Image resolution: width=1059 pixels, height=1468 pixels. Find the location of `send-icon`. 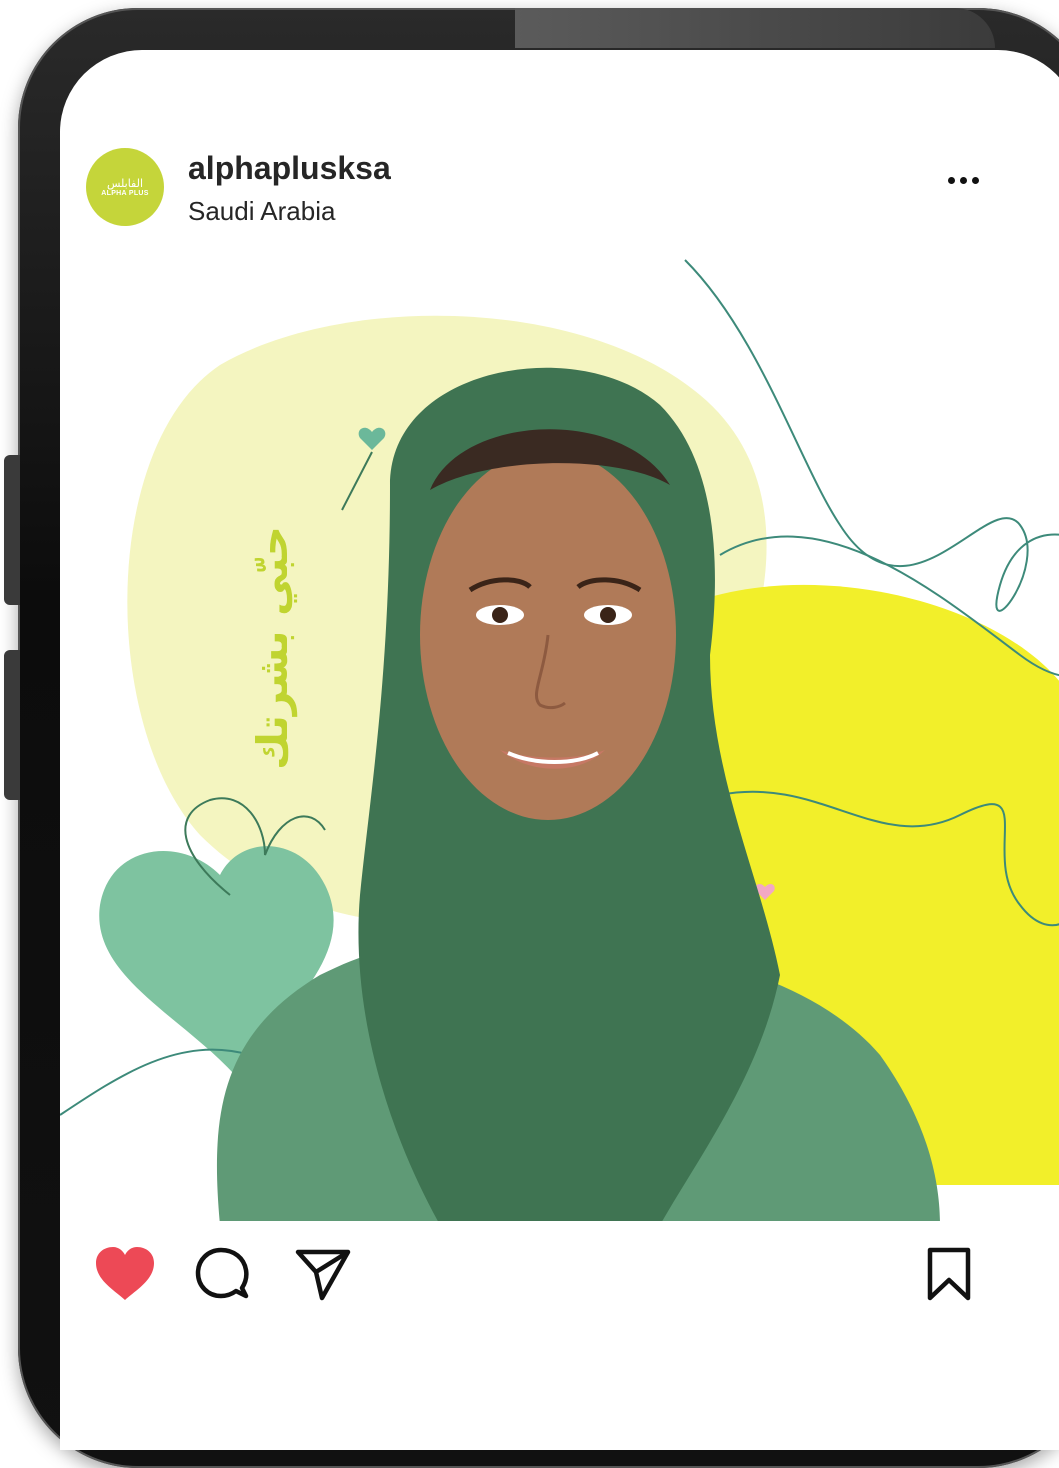

send-icon is located at coordinates (323, 1275).